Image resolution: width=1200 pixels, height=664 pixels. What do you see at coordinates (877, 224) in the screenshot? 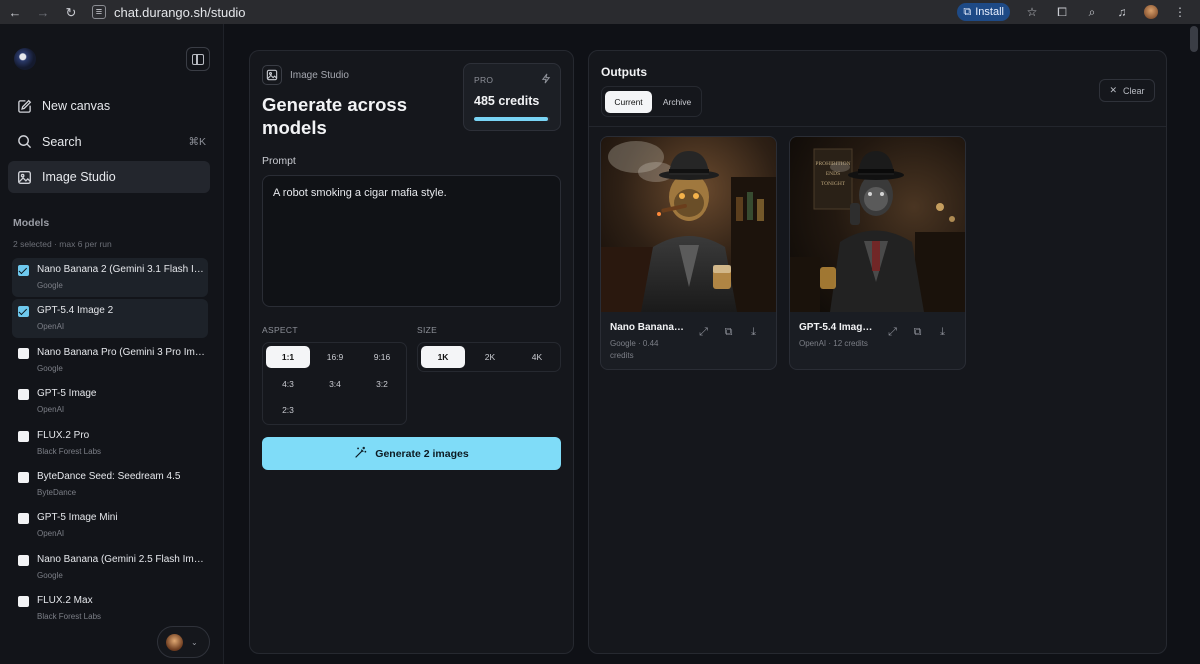
I see `output-image: PROHIBITION ENDS TONIGHT` at bounding box center [877, 224].